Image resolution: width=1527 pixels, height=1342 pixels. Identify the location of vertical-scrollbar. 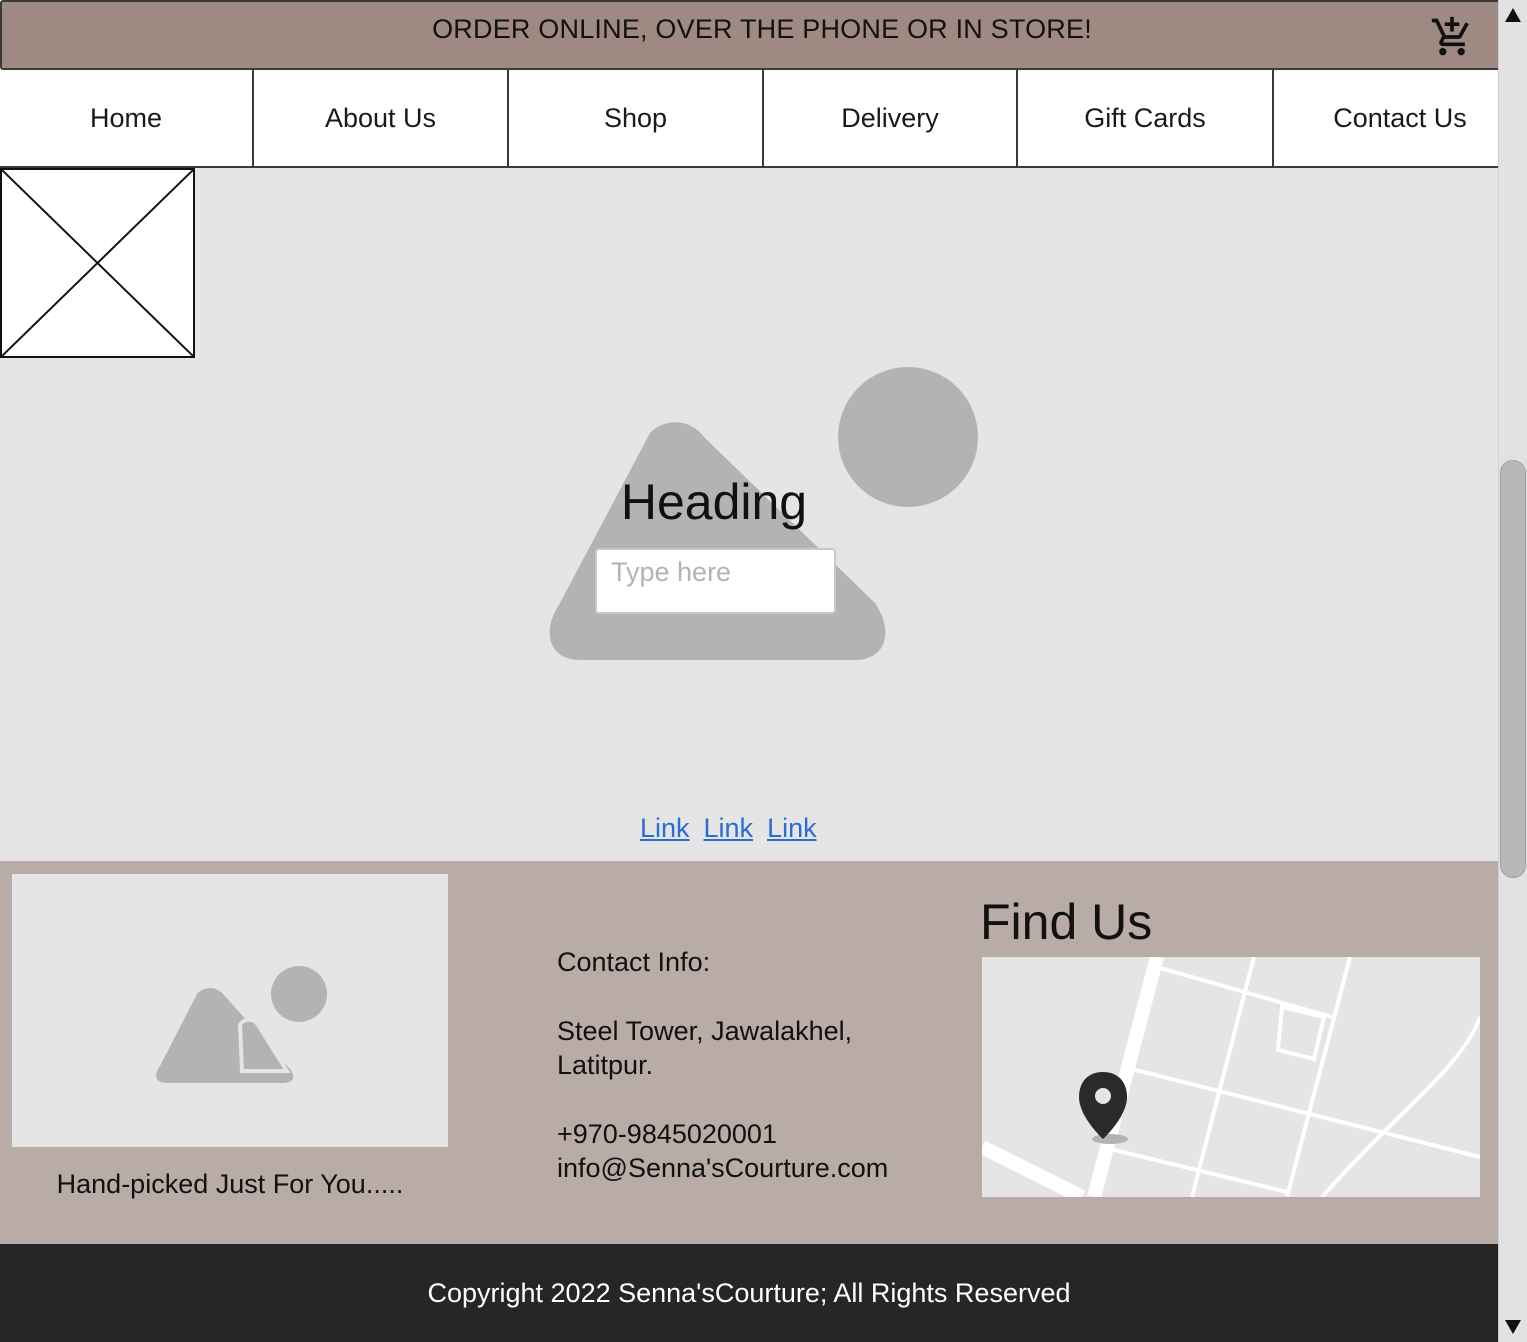
(1512, 671).